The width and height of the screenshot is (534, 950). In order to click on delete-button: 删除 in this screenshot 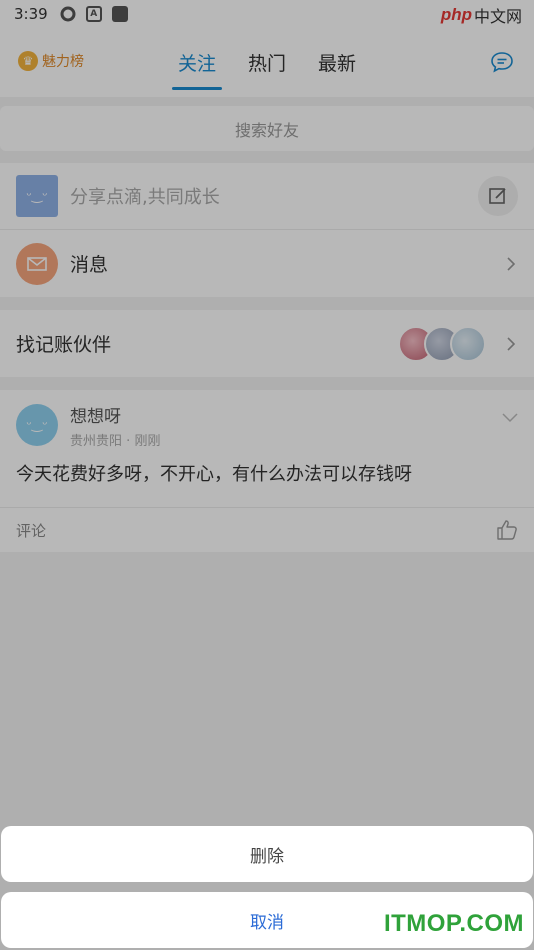, I will do `click(267, 854)`.